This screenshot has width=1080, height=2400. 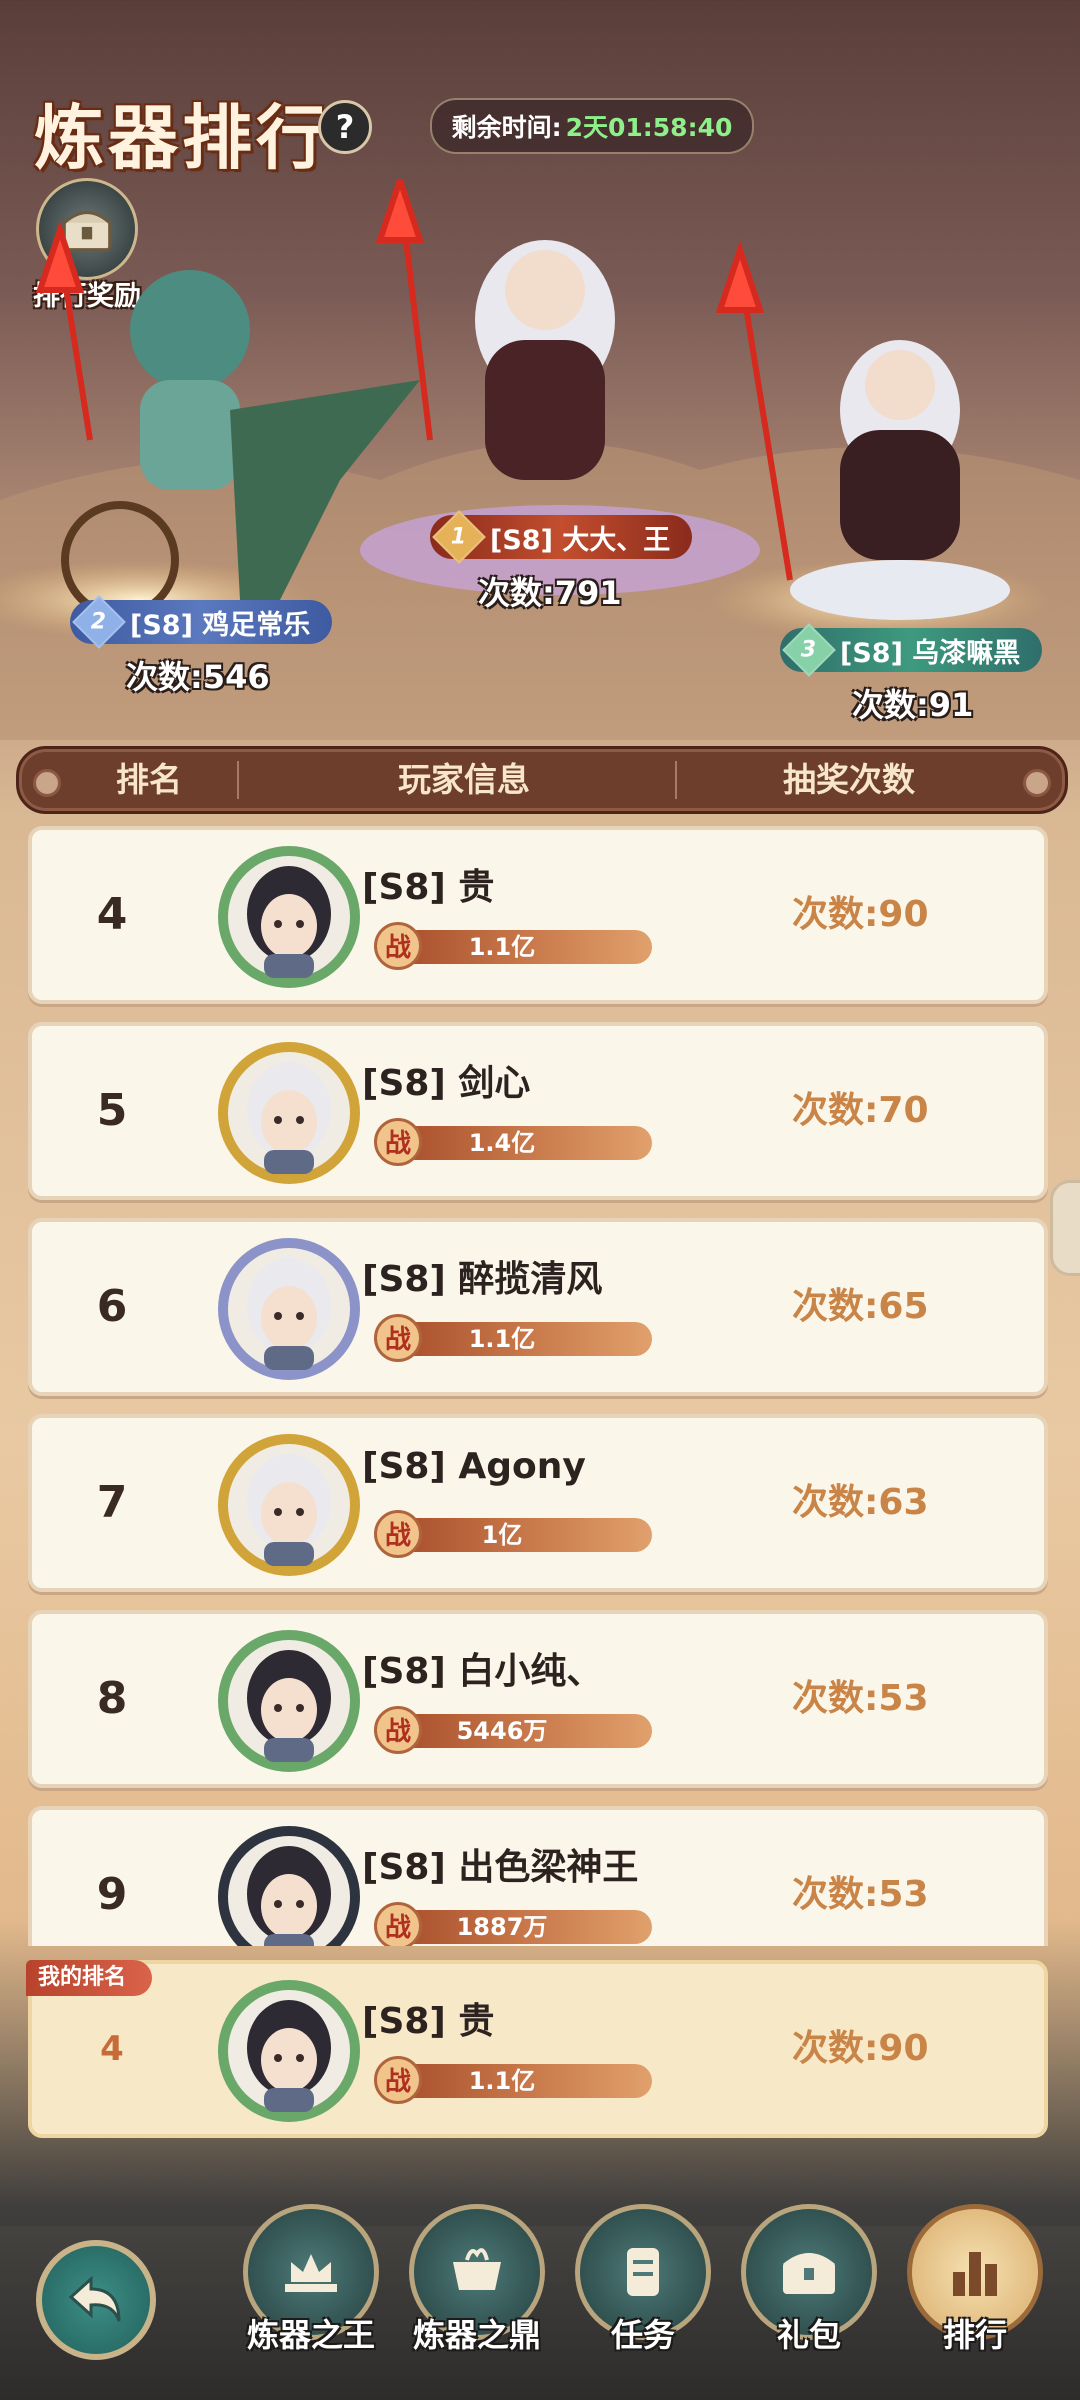 What do you see at coordinates (502, 1535) in the screenshot?
I see `power-value: 1亿` at bounding box center [502, 1535].